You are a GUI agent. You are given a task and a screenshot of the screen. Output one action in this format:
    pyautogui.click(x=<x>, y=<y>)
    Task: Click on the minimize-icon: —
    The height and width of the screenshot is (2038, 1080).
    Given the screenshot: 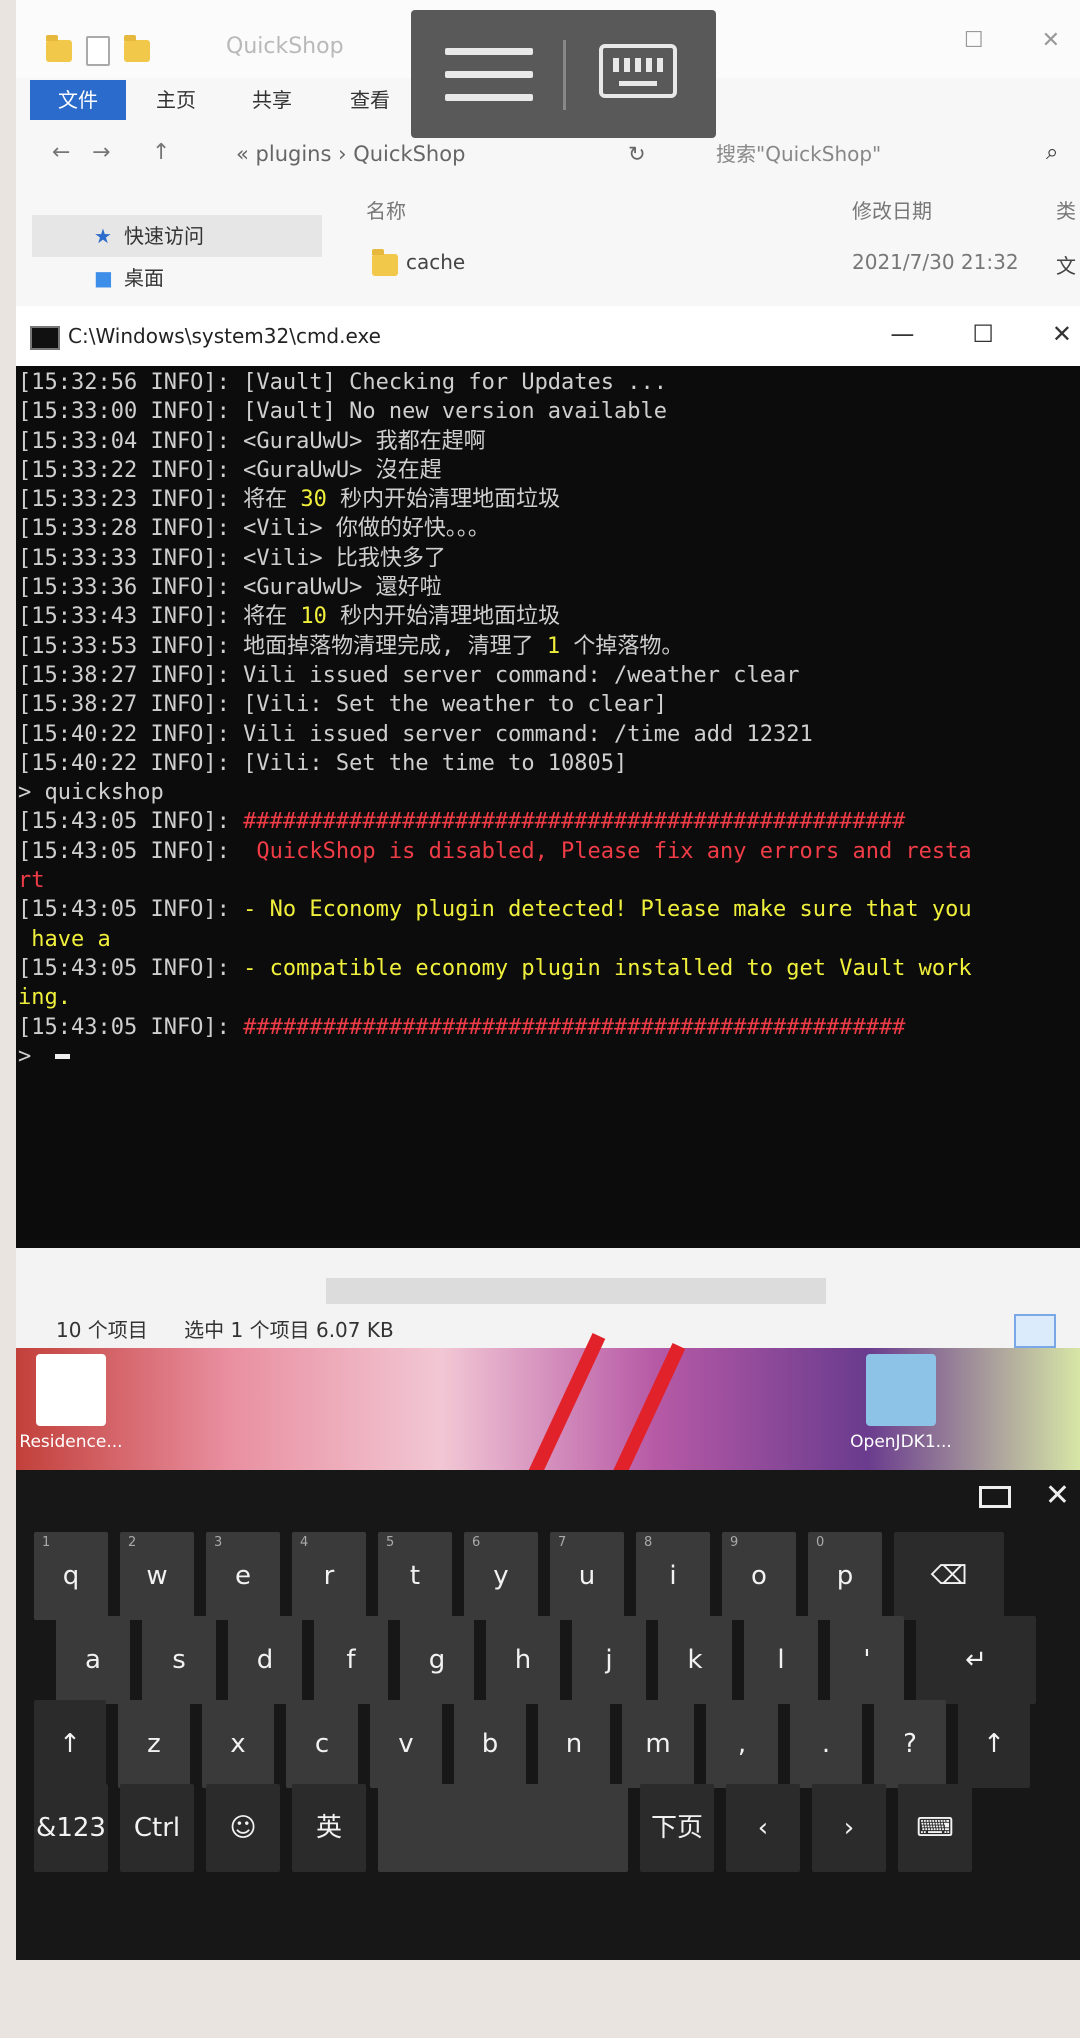 What is the action you would take?
    pyautogui.click(x=902, y=334)
    